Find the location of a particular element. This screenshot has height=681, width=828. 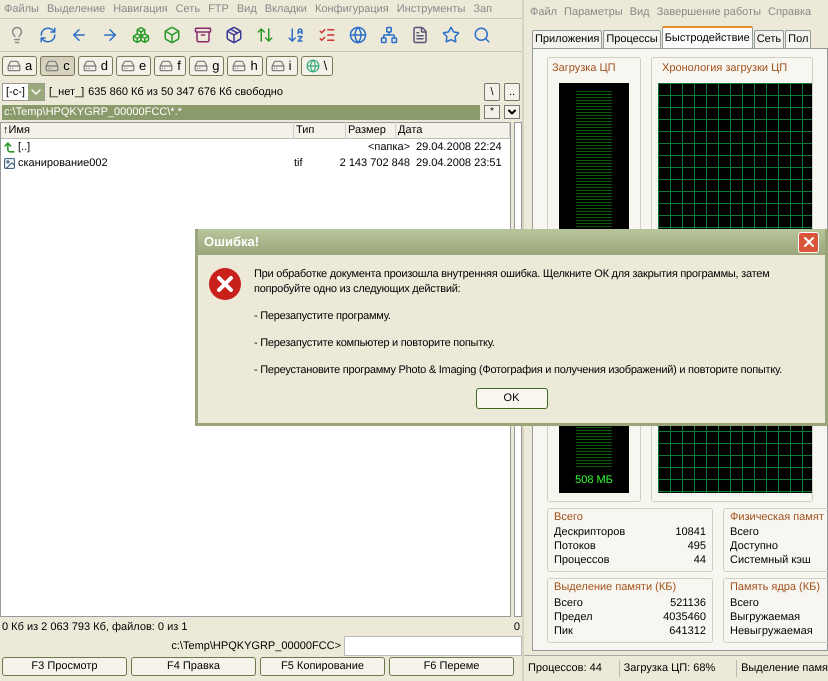

stat-value: 10841 is located at coordinates (690, 532).